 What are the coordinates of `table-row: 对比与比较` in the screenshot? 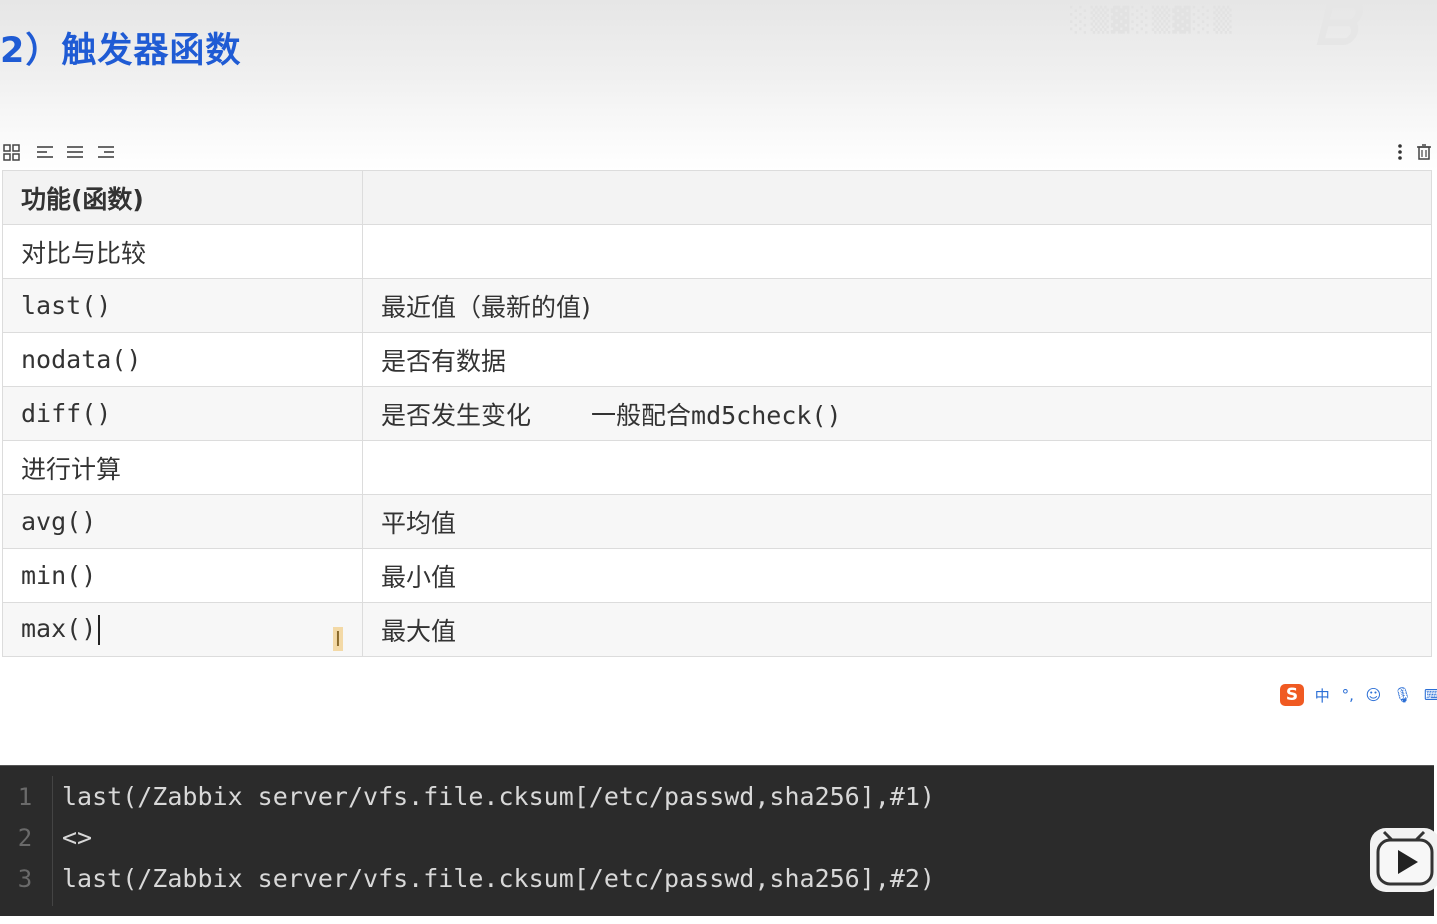 It's located at (717, 251).